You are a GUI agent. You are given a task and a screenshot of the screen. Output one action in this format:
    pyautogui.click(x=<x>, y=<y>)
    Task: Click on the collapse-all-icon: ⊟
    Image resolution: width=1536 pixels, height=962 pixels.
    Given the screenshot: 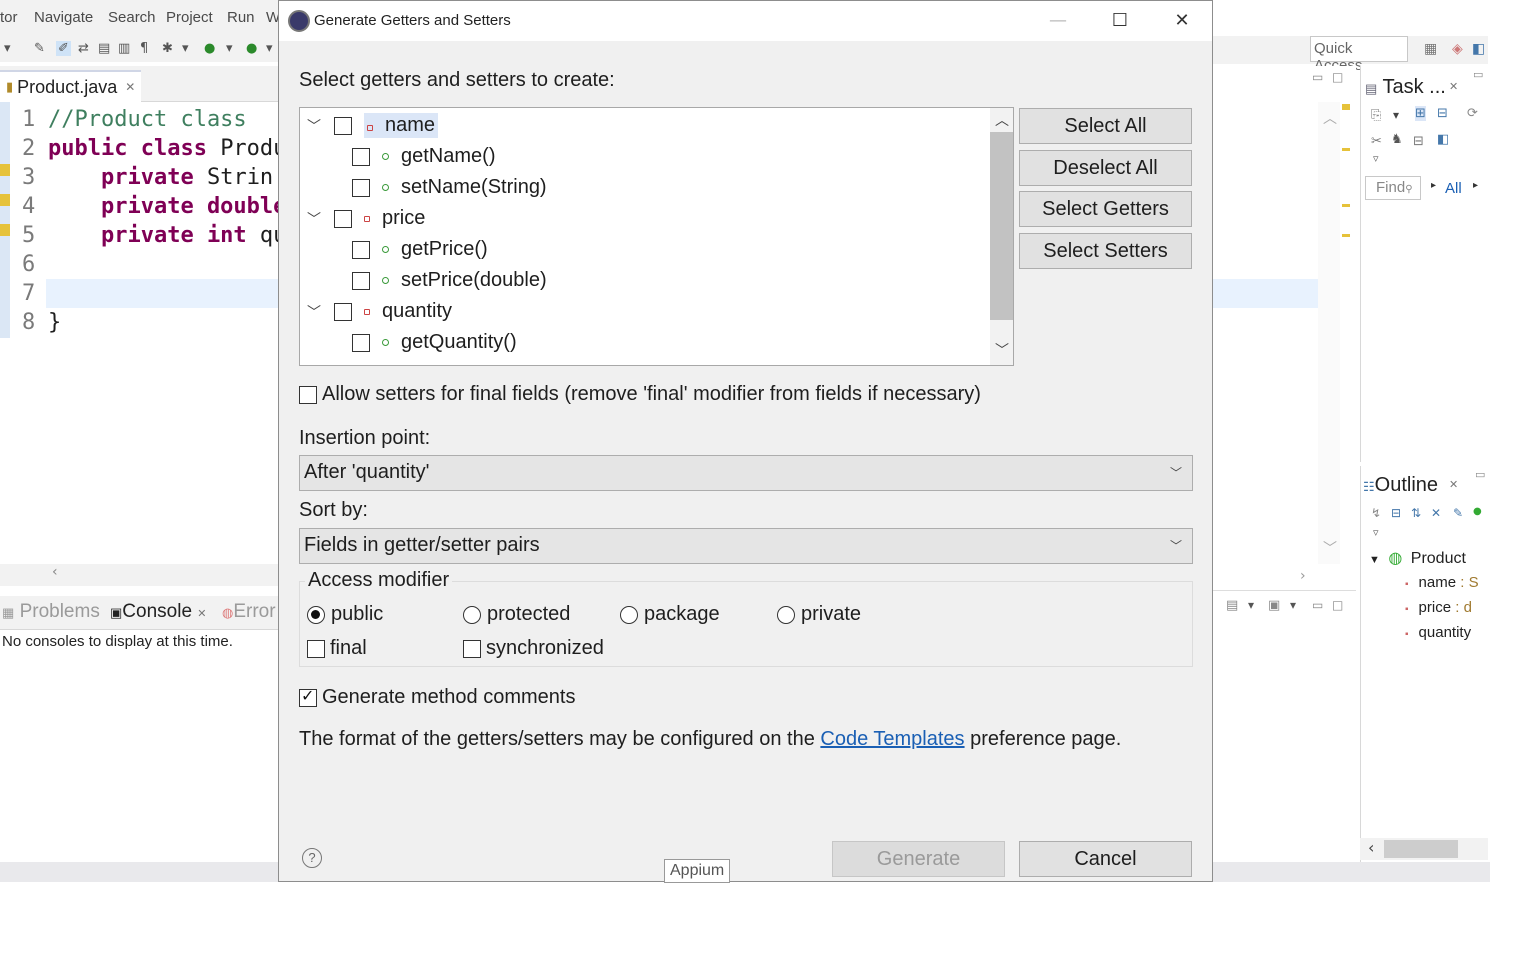 What is the action you would take?
    pyautogui.click(x=1418, y=141)
    